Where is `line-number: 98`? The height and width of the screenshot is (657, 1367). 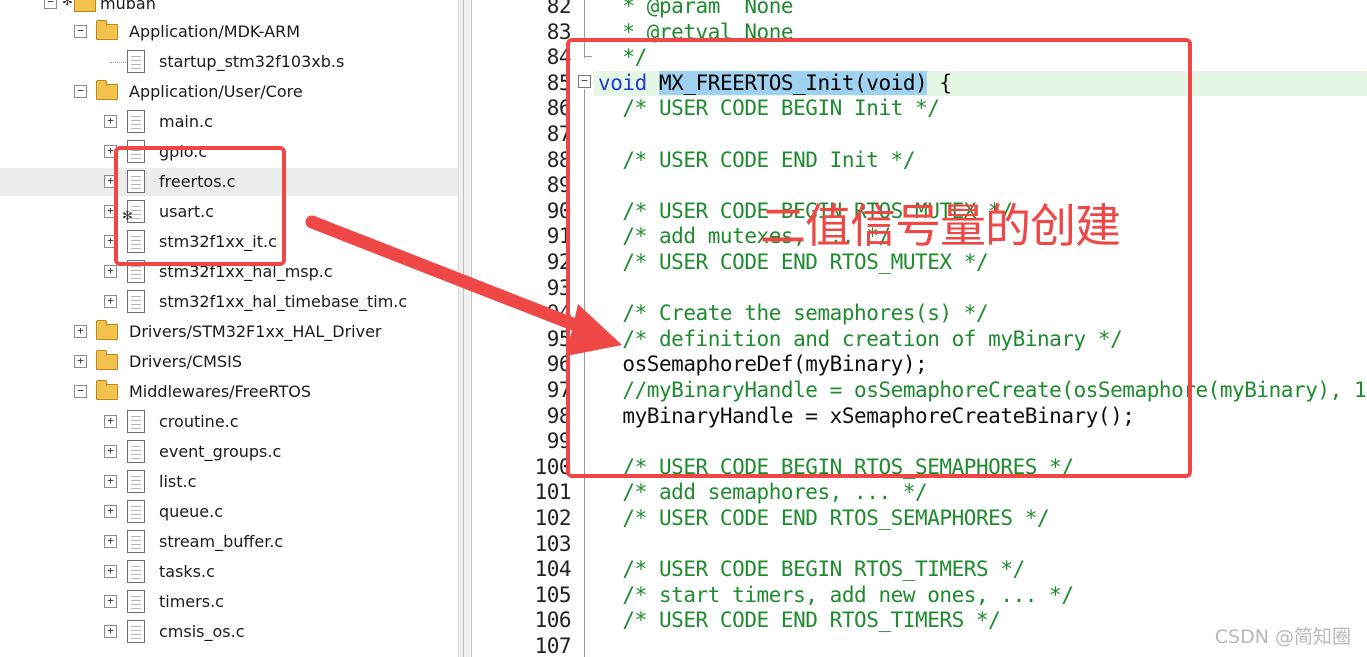 line-number: 98 is located at coordinates (559, 415).